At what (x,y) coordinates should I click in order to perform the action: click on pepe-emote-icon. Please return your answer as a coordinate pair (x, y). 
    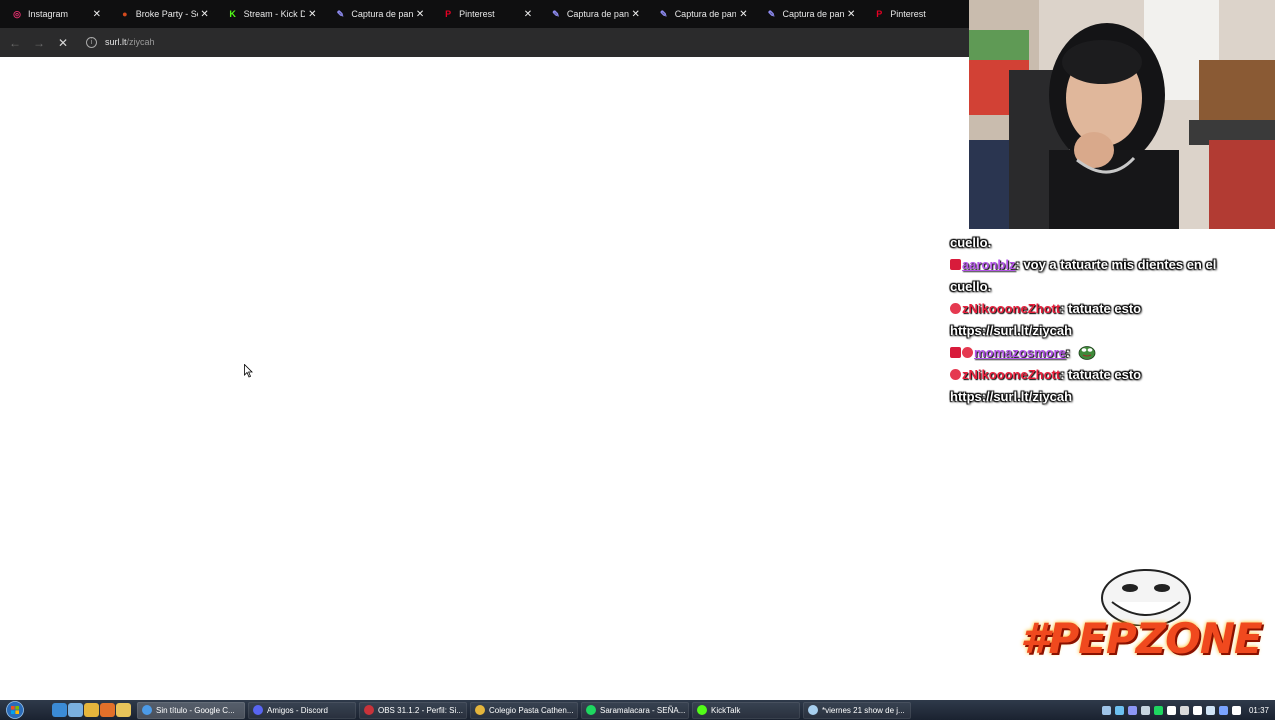
    Looking at the image, I should click on (1087, 353).